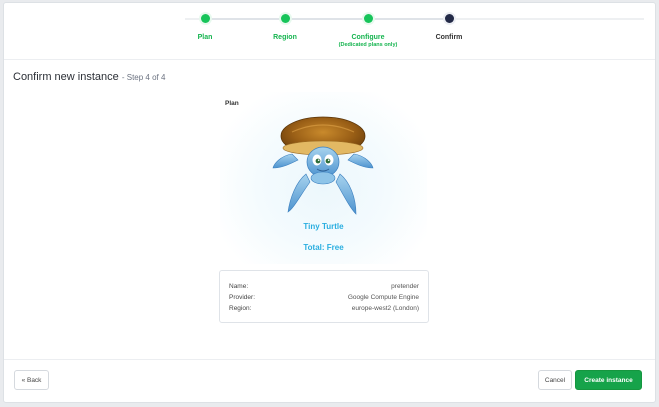  I want to click on plan-section-label: Plan, so click(232, 103).